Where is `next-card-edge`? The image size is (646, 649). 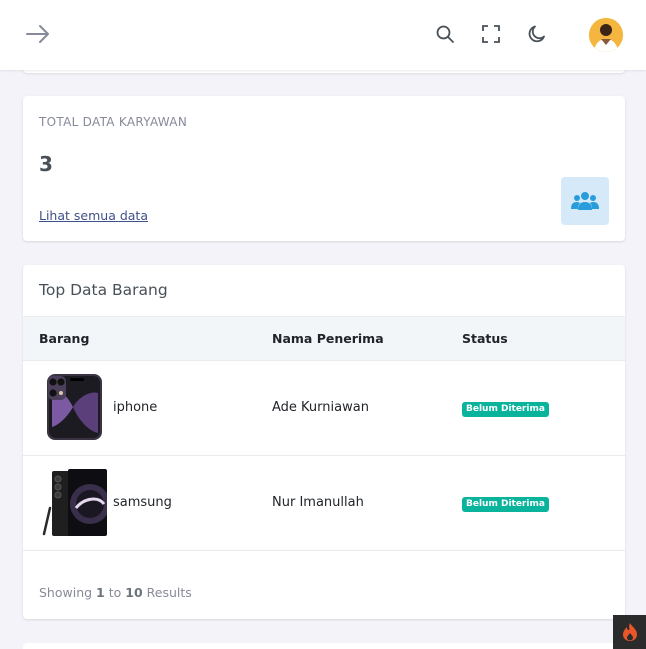
next-card-edge is located at coordinates (324, 646).